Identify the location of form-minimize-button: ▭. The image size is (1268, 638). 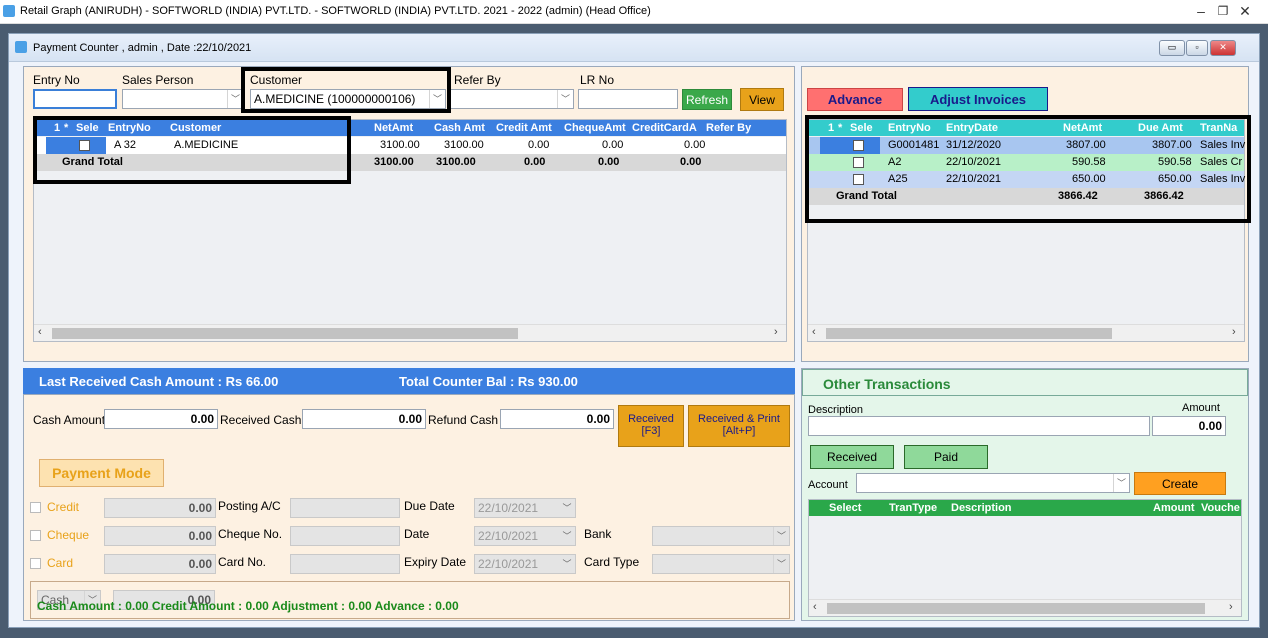
(1172, 48).